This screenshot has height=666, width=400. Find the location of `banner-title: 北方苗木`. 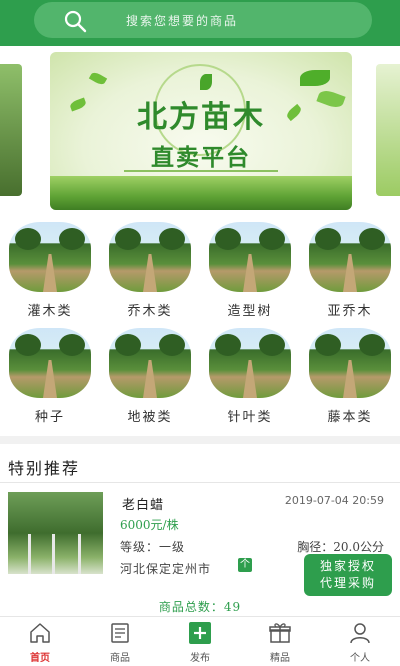

banner-title: 北方苗木 is located at coordinates (201, 117).